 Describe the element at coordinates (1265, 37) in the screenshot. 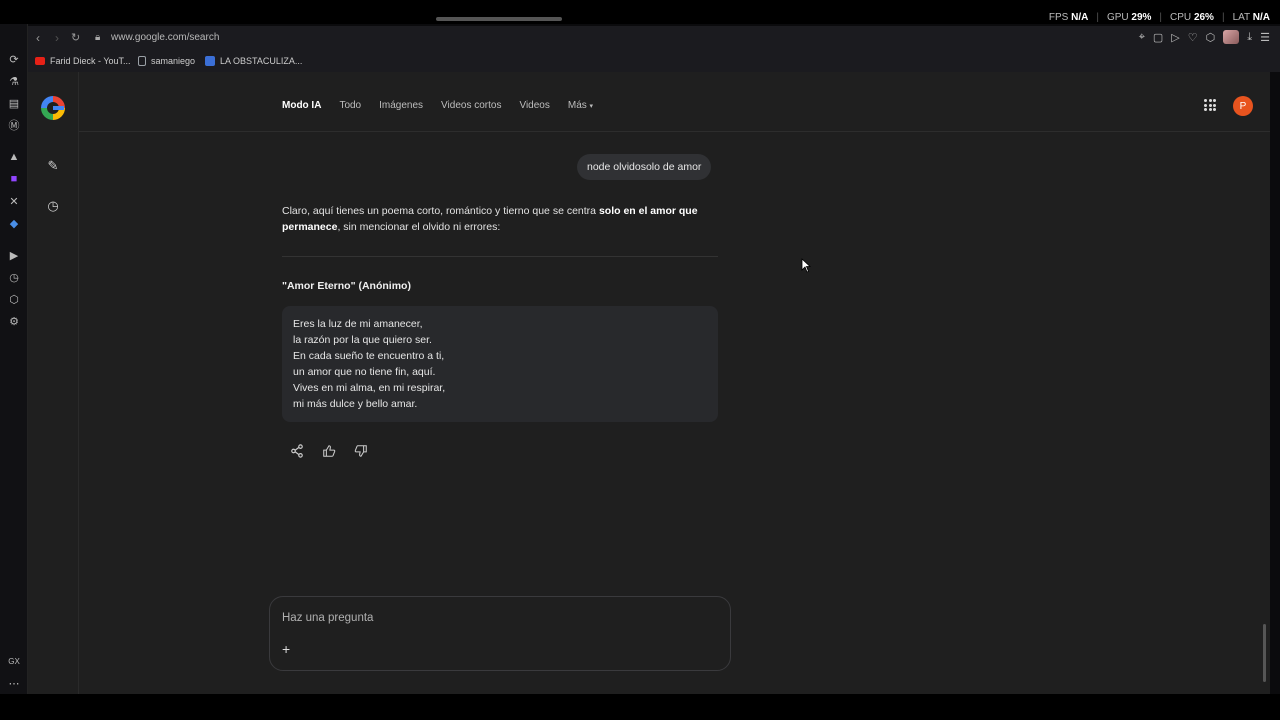

I see `menu-icon: ☰` at that location.